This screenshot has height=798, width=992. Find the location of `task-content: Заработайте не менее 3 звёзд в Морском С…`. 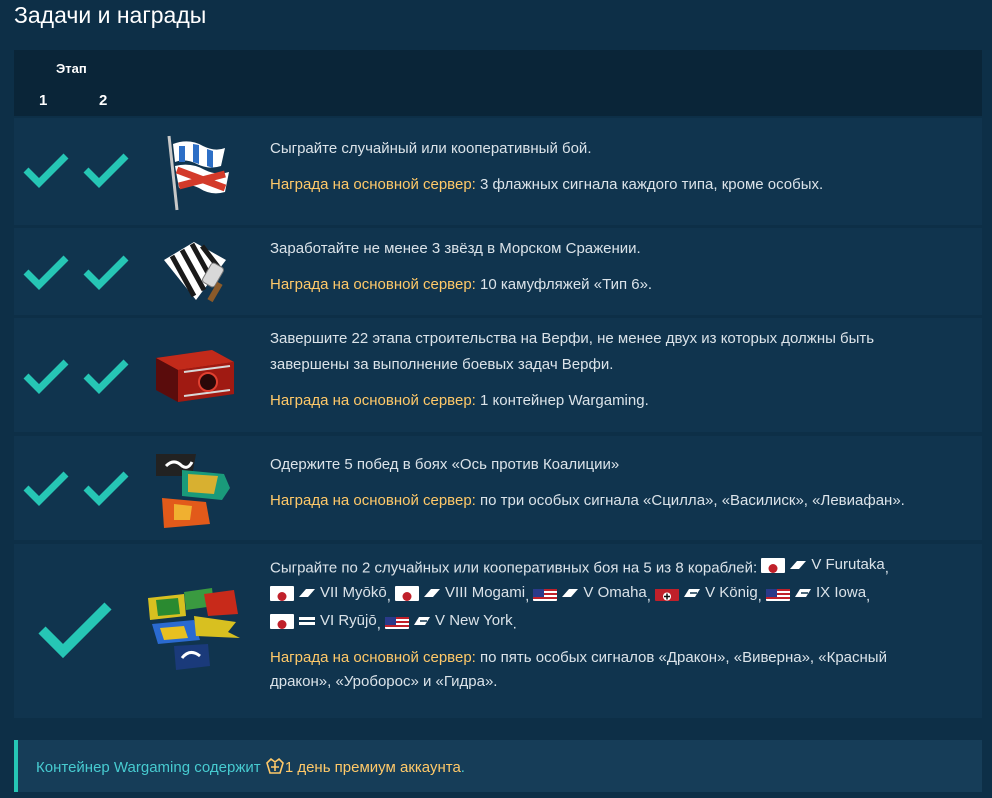

task-content: Заработайте не менее 3 звёзд в Морском С… is located at coordinates (614, 267).